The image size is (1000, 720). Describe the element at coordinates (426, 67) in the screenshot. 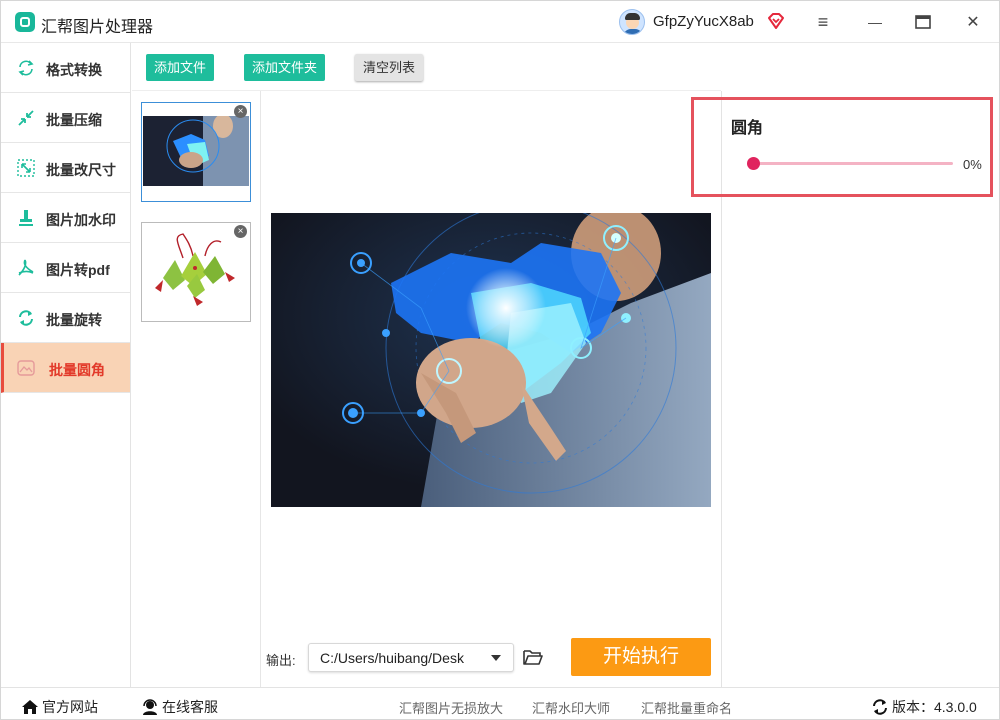

I see `toolbar: 添加文件 添加文件夹 清空列表` at that location.